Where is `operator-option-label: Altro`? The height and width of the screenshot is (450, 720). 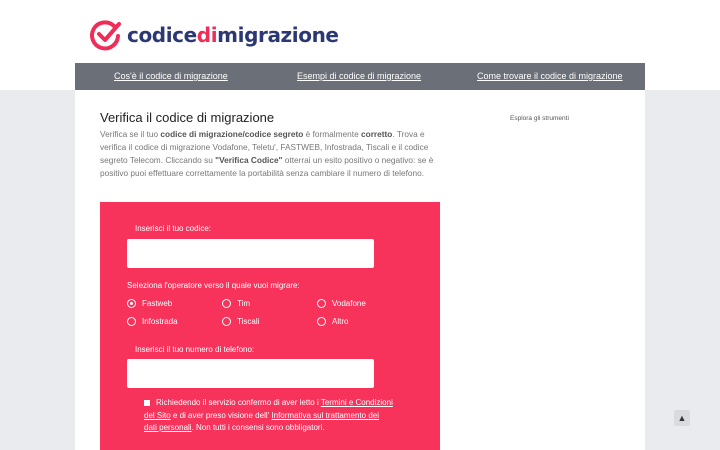
operator-option-label: Altro is located at coordinates (340, 321).